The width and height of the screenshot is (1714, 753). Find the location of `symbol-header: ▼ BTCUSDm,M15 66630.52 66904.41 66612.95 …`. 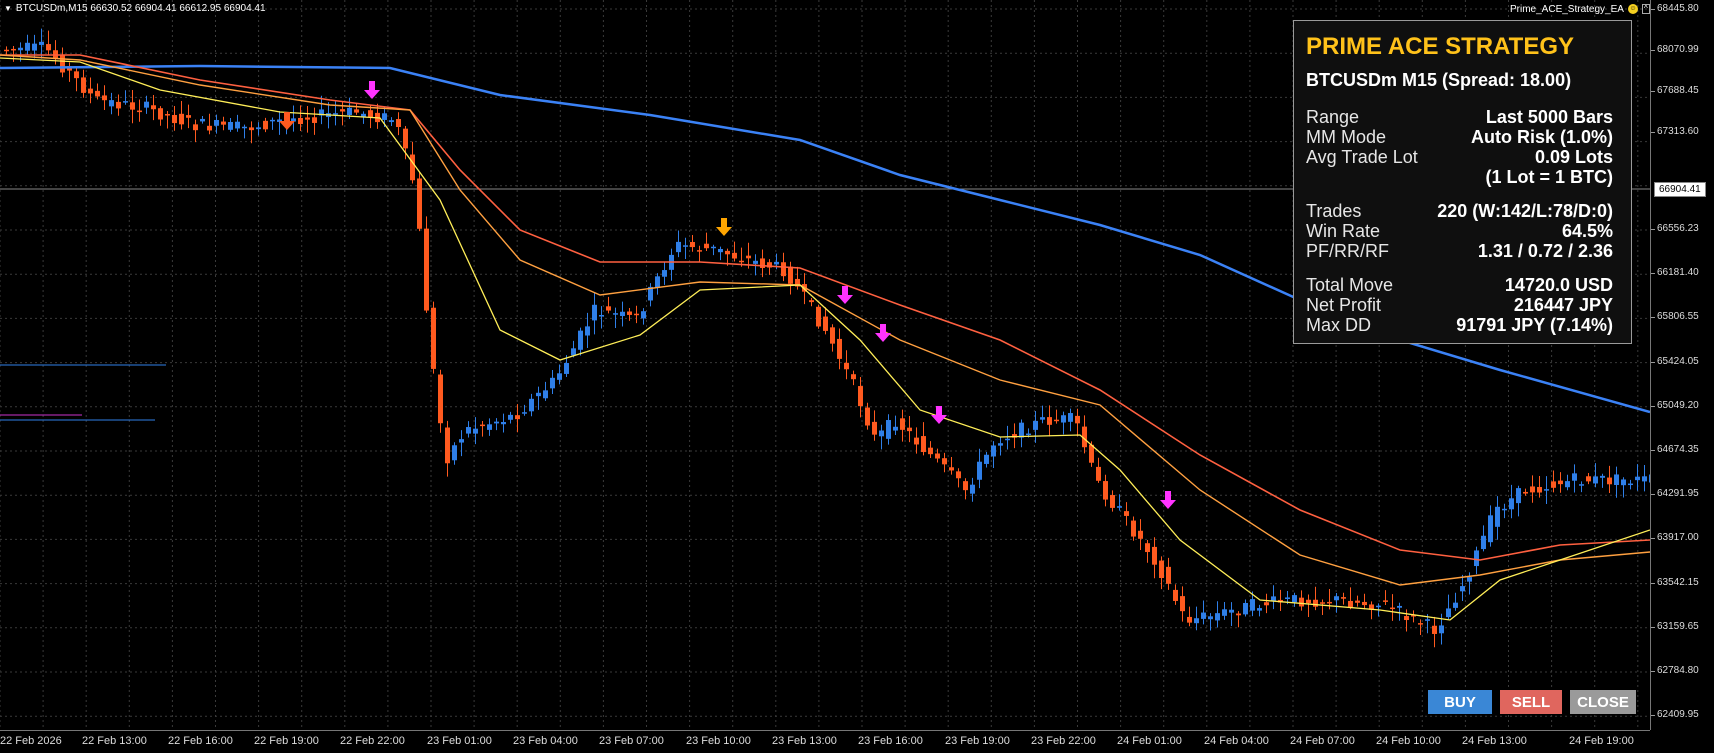

symbol-header: ▼ BTCUSDm,M15 66630.52 66904.41 66612.95 … is located at coordinates (135, 8).